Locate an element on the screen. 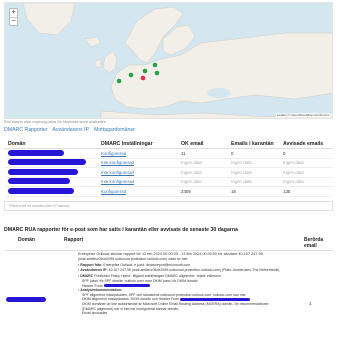  filter-input: Filtrera på en domän eller IP adress is located at coordinates (168, 206).